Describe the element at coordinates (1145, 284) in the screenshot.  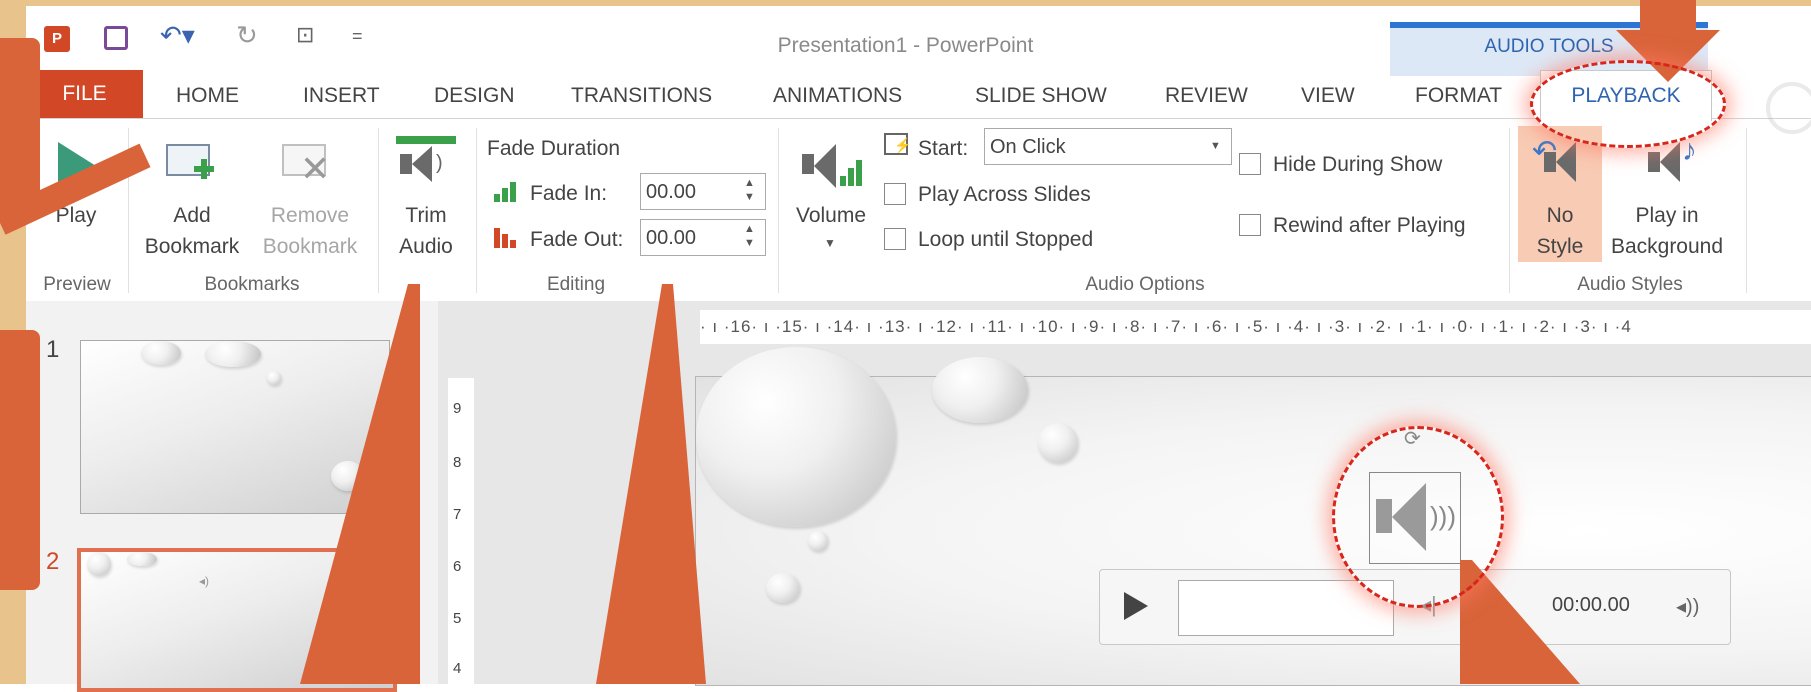
I see `group-label-audio-options: Audio Options` at that location.